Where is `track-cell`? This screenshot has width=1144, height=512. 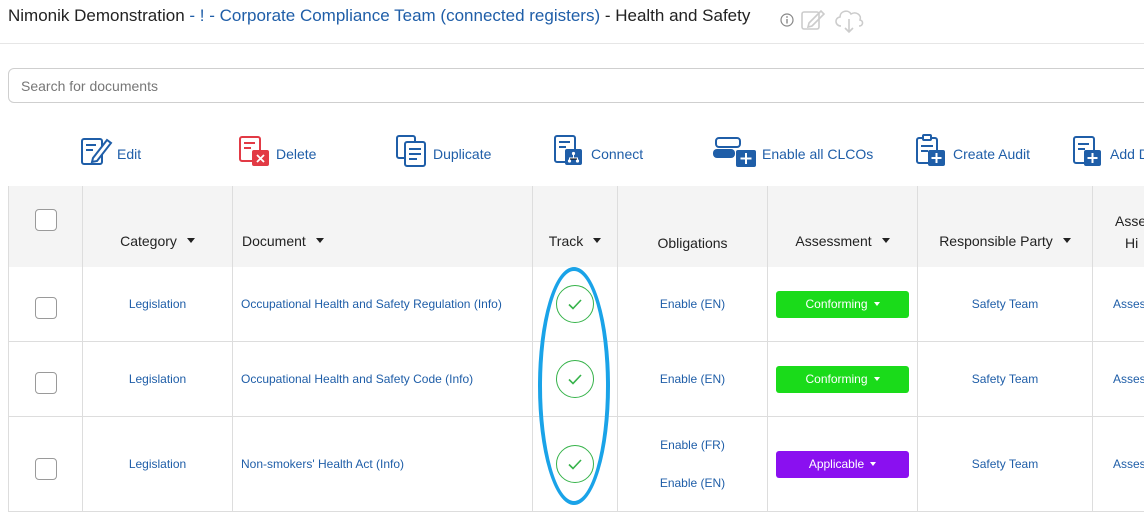 track-cell is located at coordinates (575, 379).